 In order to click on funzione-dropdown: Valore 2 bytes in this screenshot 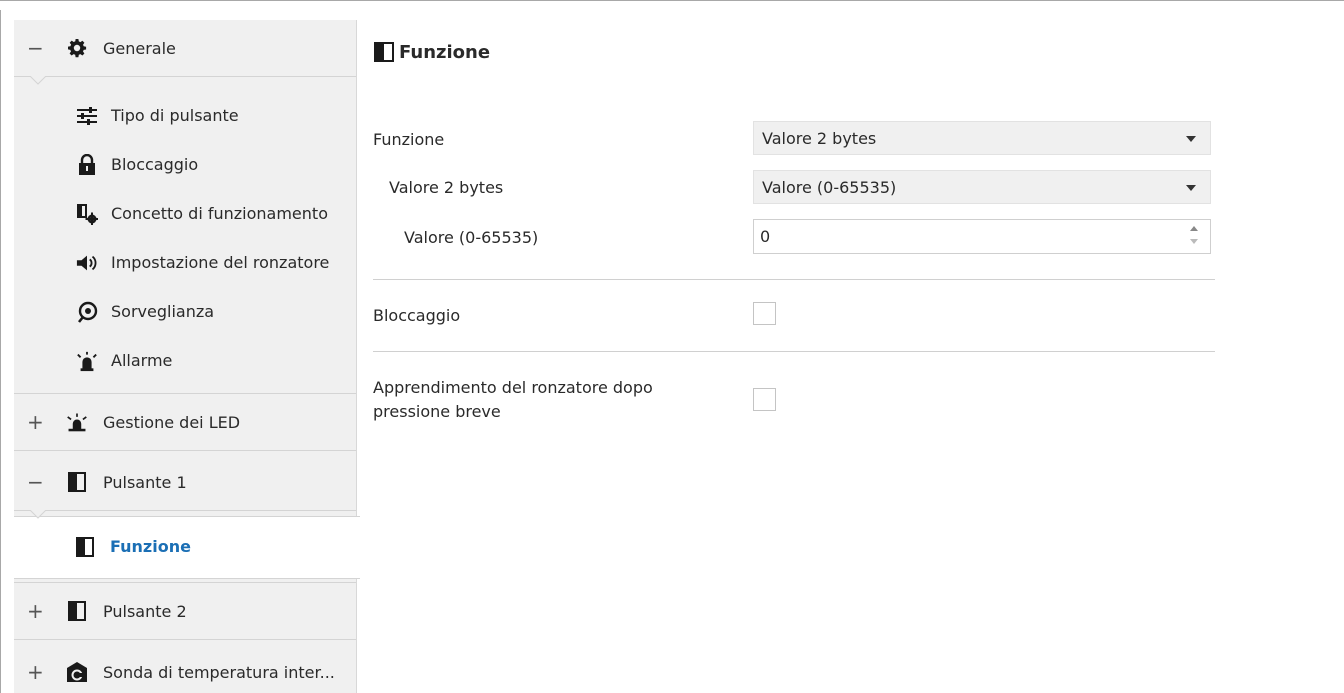, I will do `click(982, 138)`.